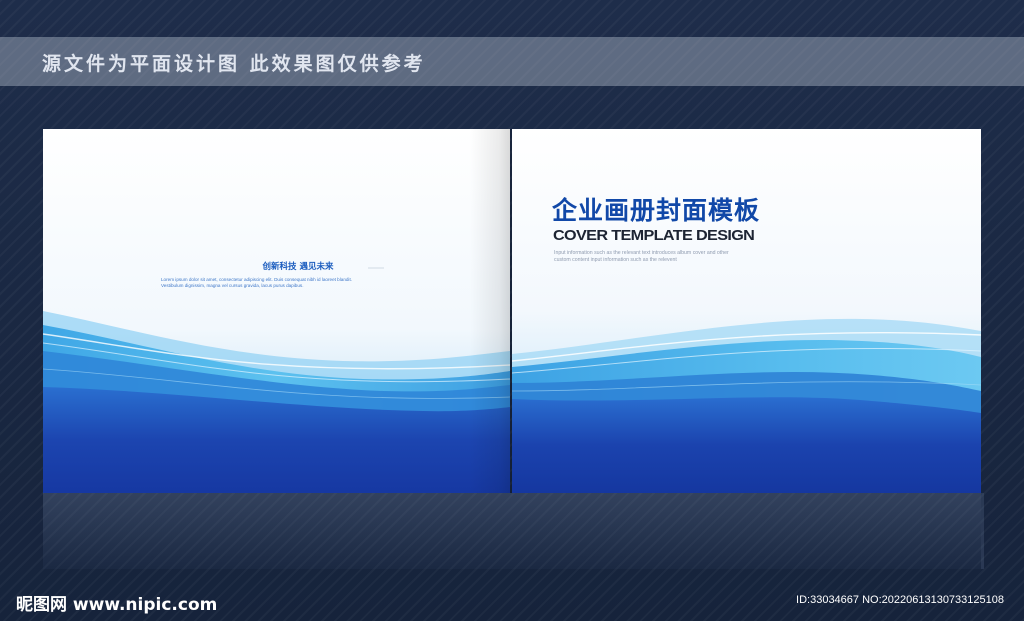  I want to click on floor-reflection, so click(512, 531).